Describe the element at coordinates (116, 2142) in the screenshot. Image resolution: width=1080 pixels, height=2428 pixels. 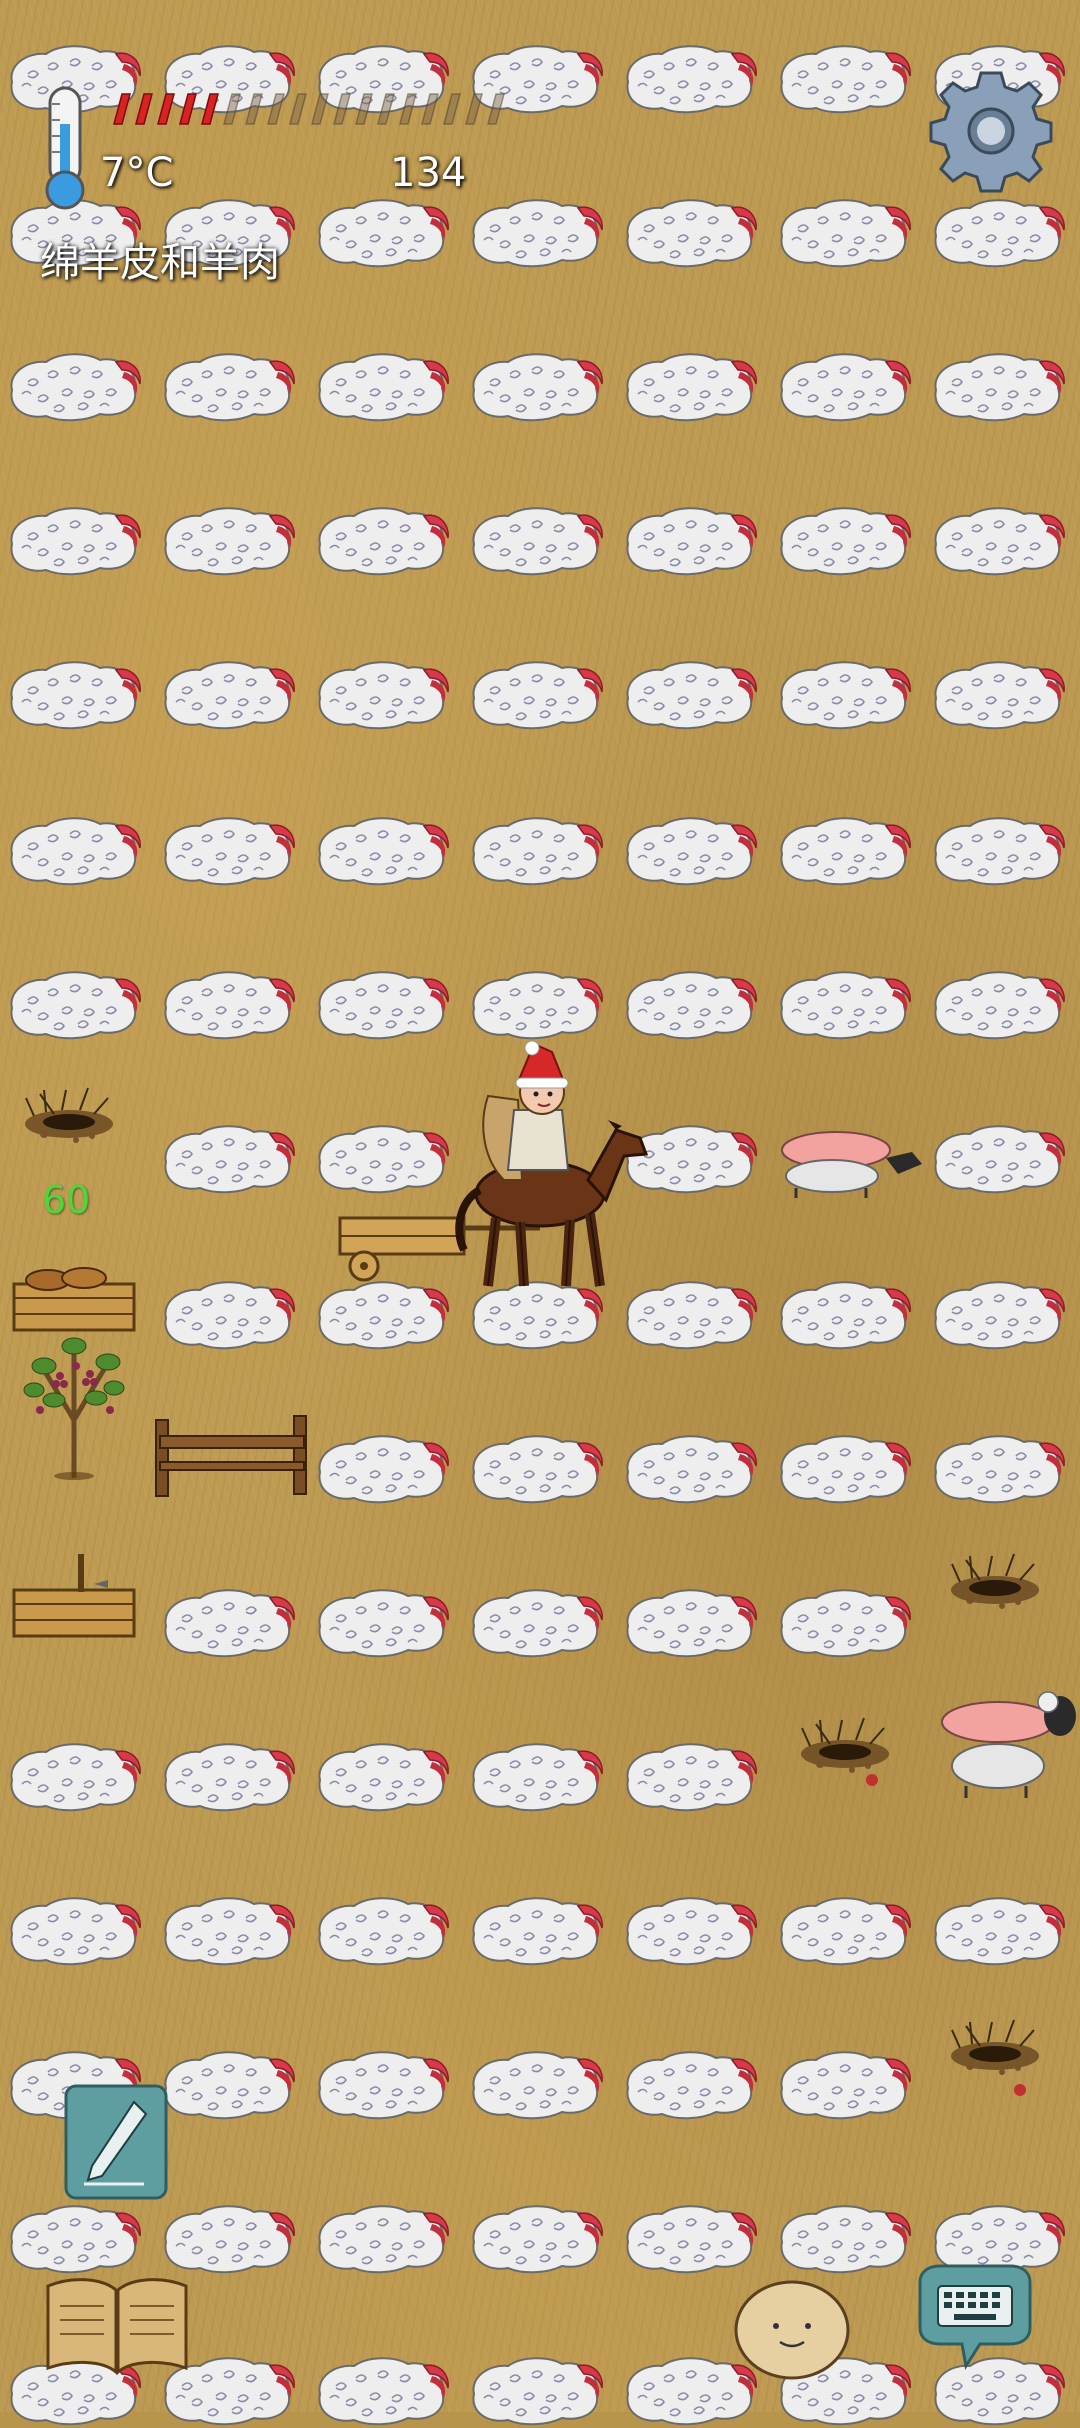
I see `pencil-icon` at that location.